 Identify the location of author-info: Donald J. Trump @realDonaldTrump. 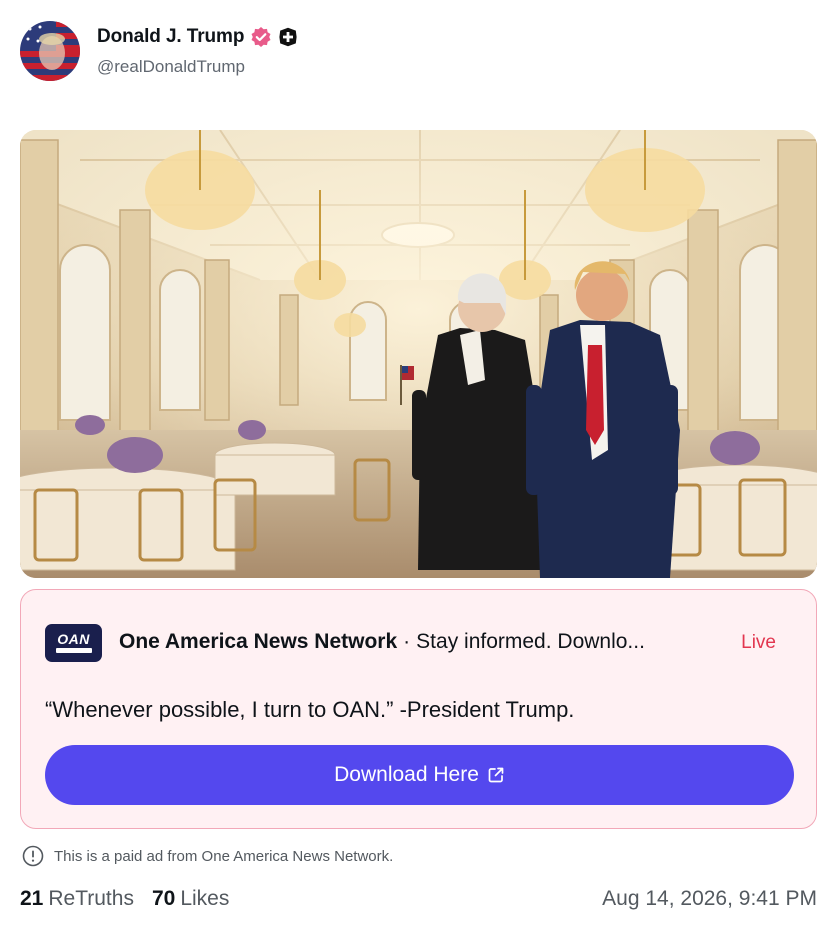
(197, 51).